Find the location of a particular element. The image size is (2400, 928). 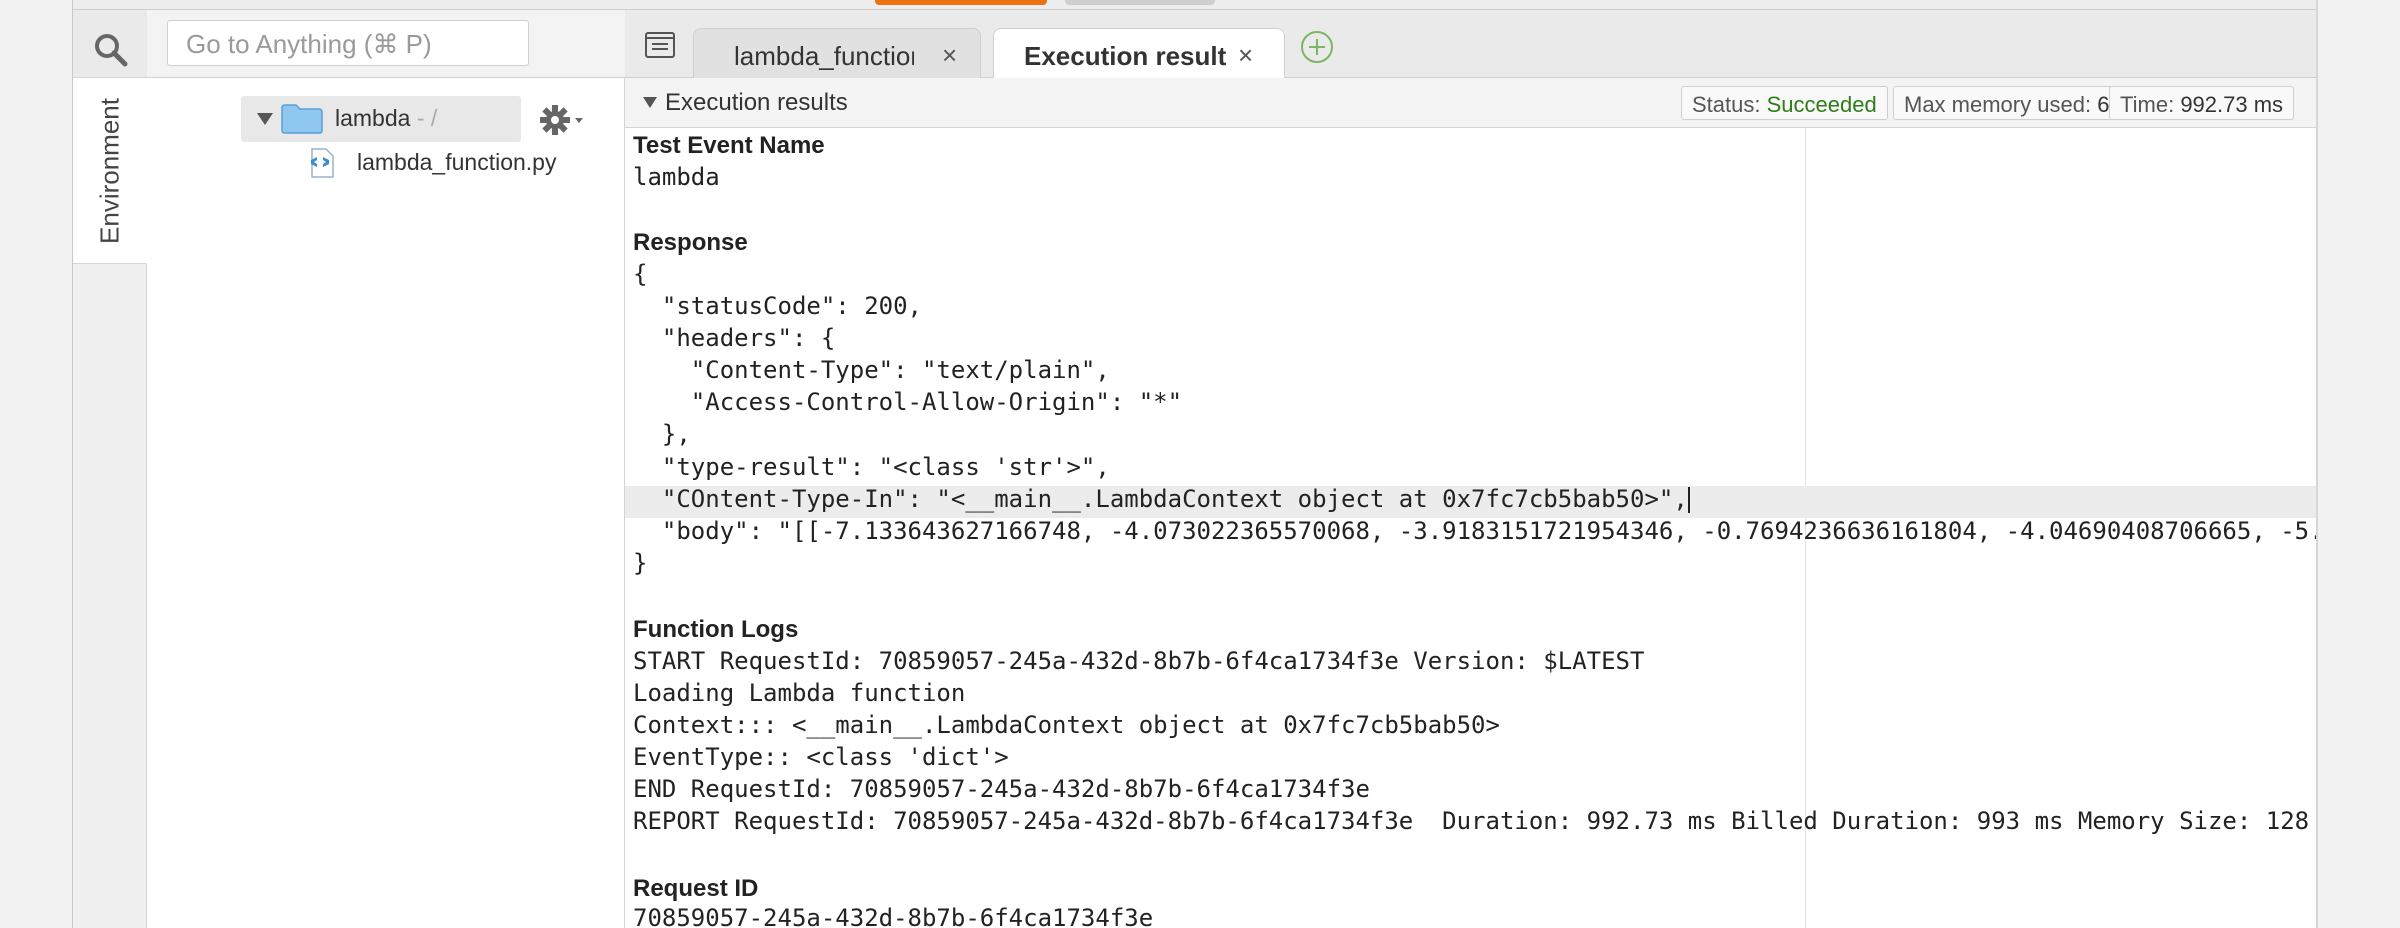

search-icon is located at coordinates (111, 50).